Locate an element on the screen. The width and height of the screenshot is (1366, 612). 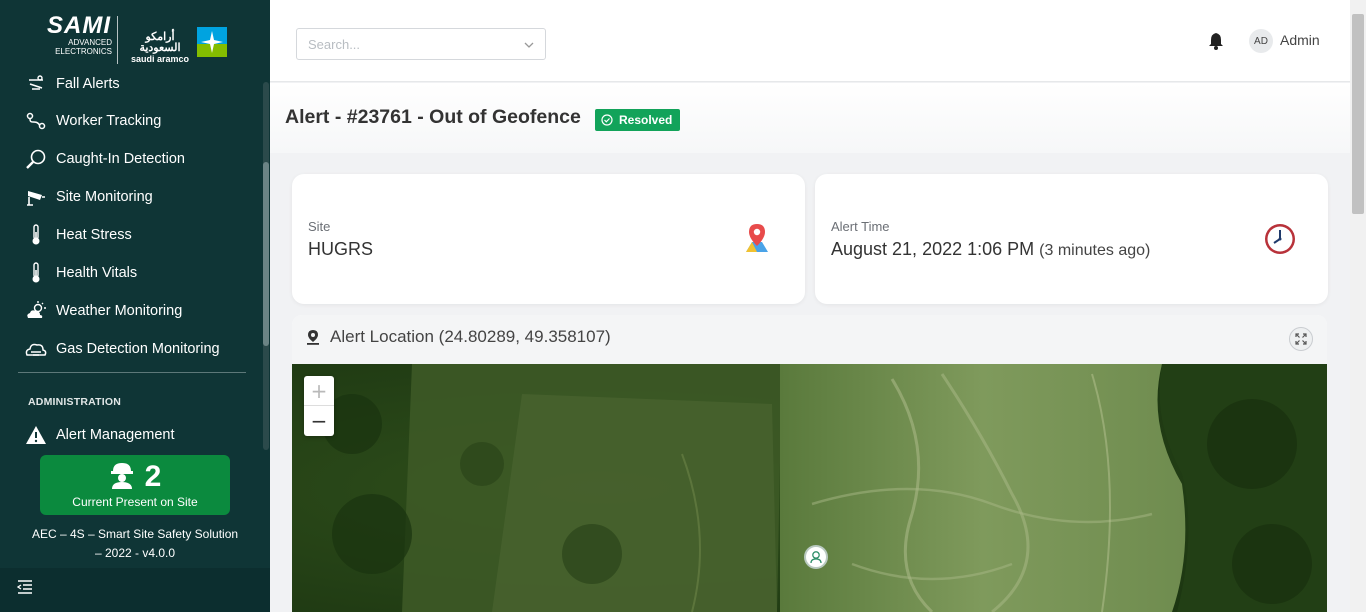
sidebar-item-caught-in-detection: Caught-In Detection is located at coordinates (104, 159).